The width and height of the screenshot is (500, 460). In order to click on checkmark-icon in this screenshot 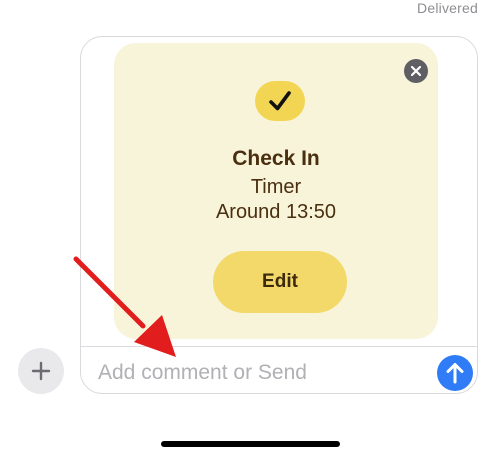, I will do `click(280, 101)`.